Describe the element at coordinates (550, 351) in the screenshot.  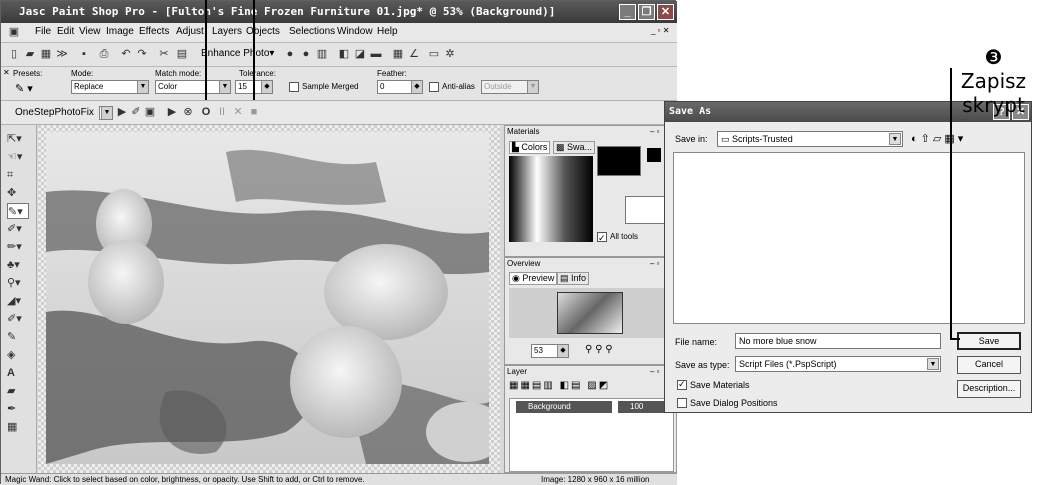
I see `zoom-input: 53 ◆` at that location.